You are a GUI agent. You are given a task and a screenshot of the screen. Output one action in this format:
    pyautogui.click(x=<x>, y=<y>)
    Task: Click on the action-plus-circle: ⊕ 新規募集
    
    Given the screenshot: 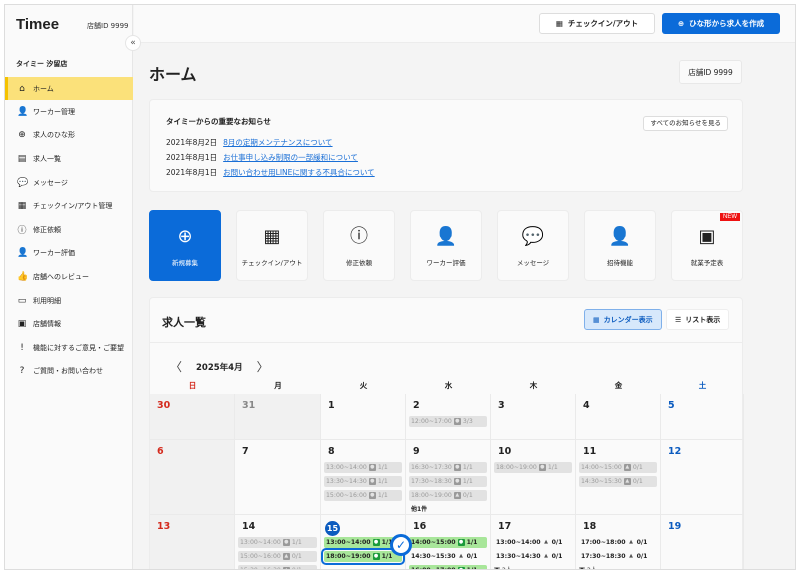 What is the action you would take?
    pyautogui.click(x=185, y=245)
    